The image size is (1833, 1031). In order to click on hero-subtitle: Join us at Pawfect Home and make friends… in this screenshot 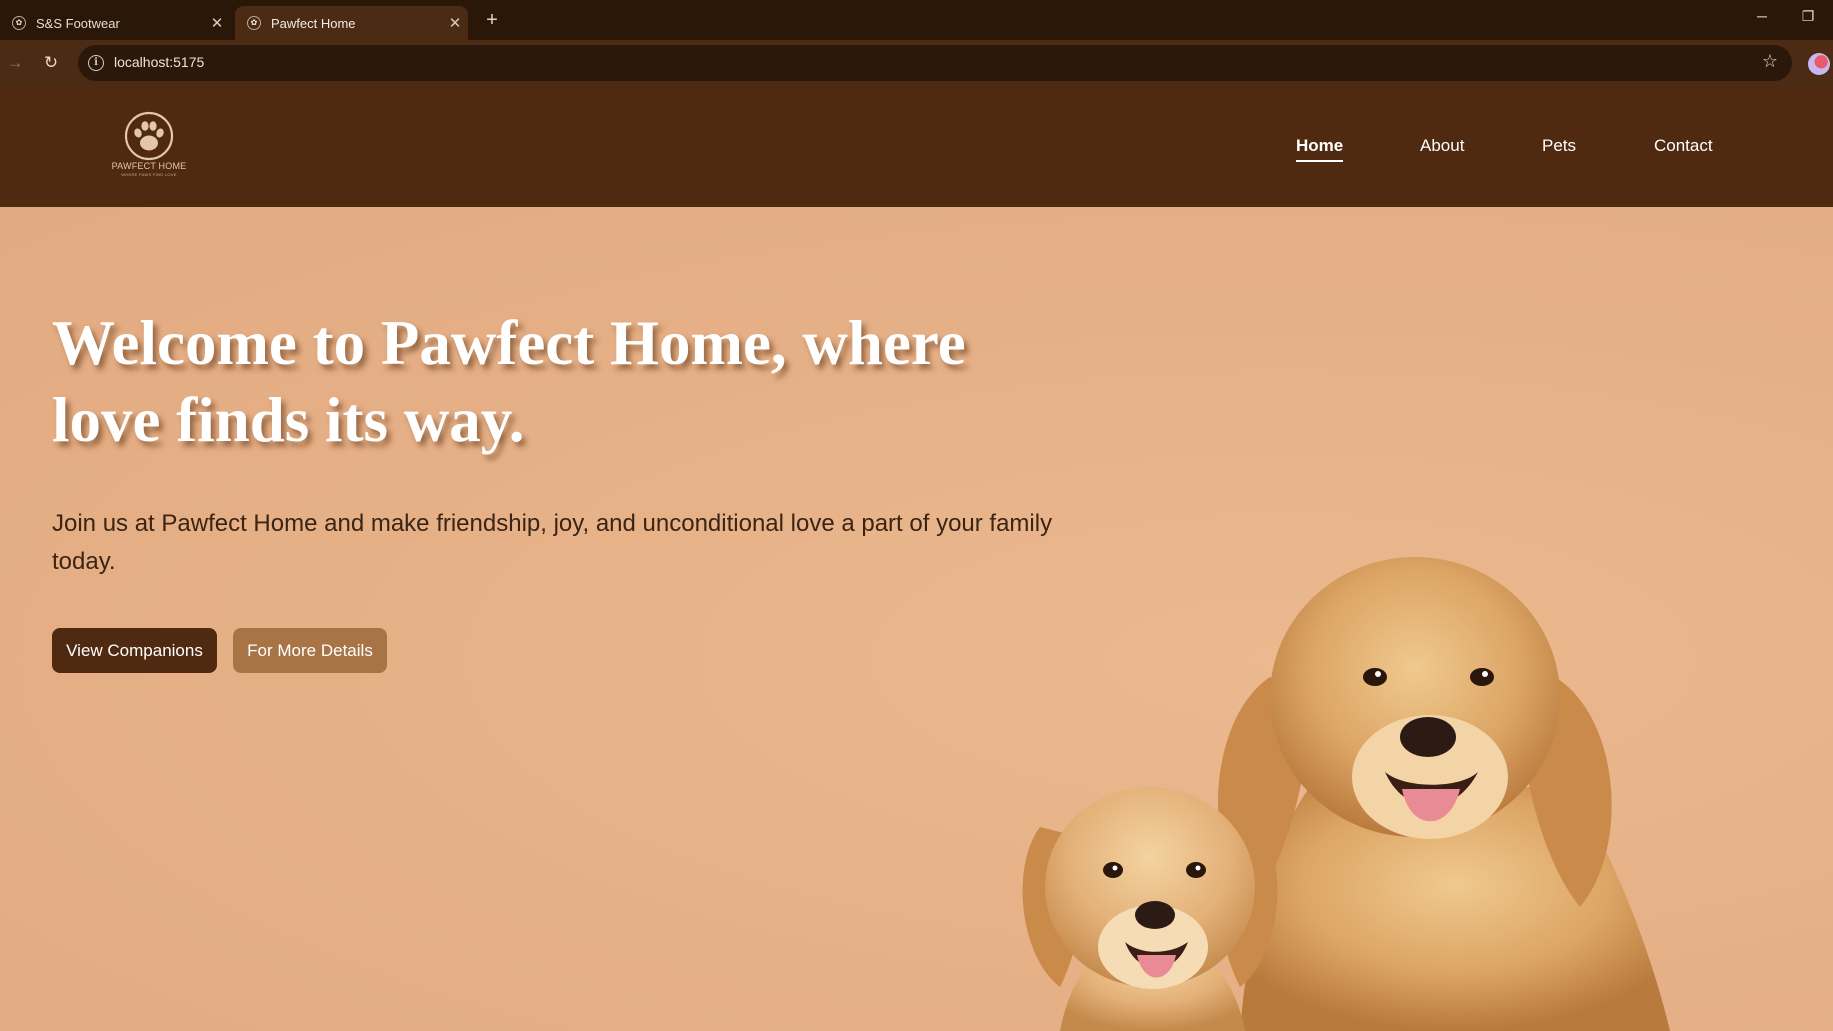, I will do `click(552, 542)`.